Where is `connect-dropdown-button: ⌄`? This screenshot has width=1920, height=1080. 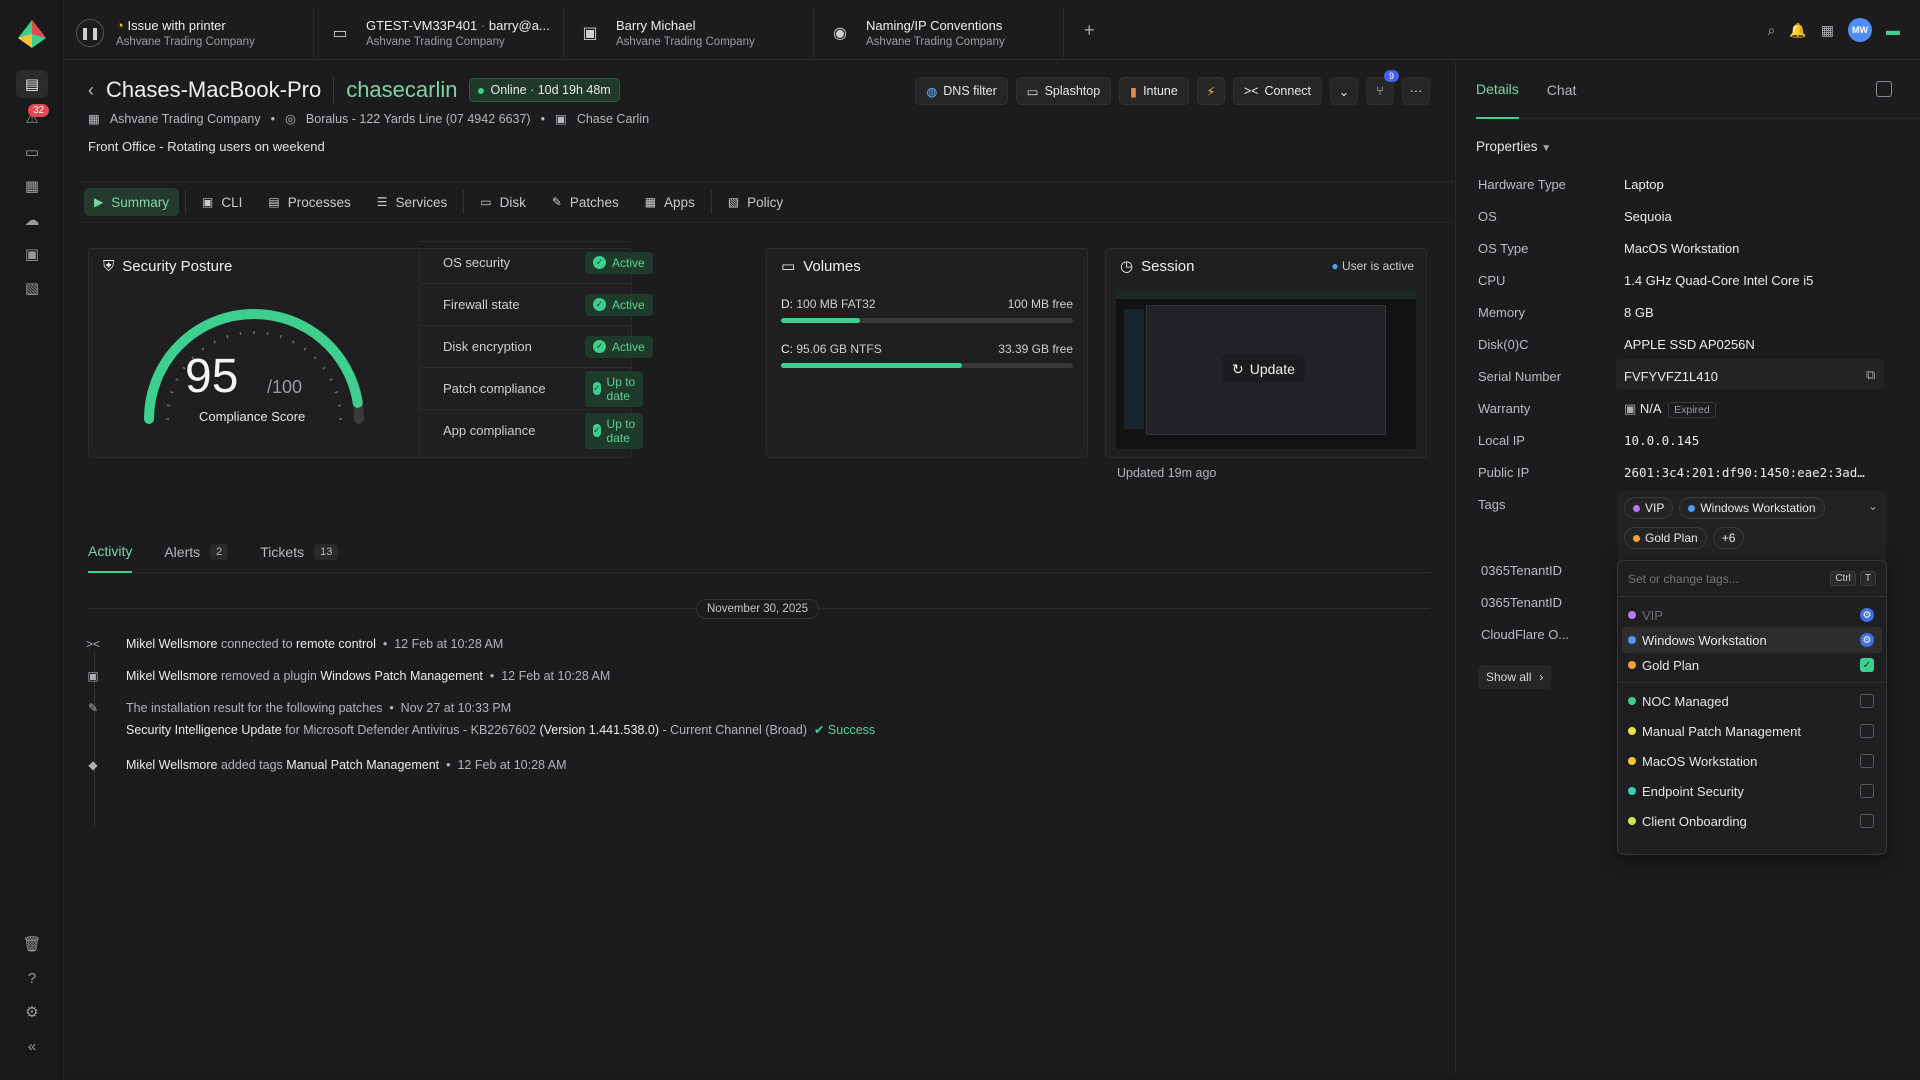 connect-dropdown-button: ⌄ is located at coordinates (1344, 91).